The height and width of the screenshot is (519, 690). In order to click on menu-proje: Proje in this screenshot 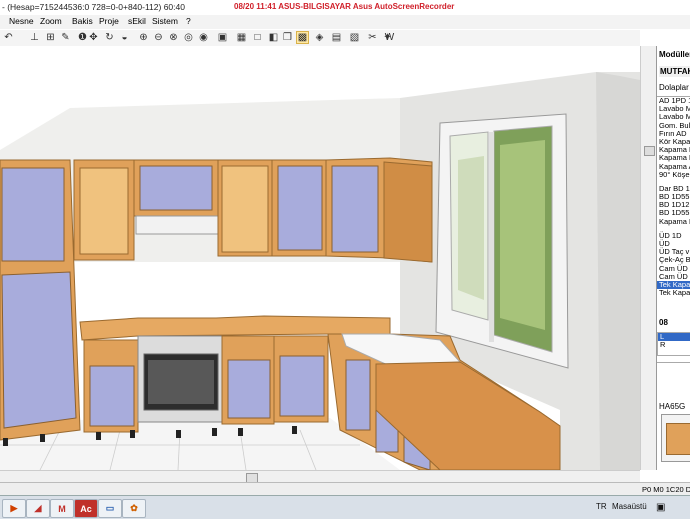, I will do `click(109, 21)`.